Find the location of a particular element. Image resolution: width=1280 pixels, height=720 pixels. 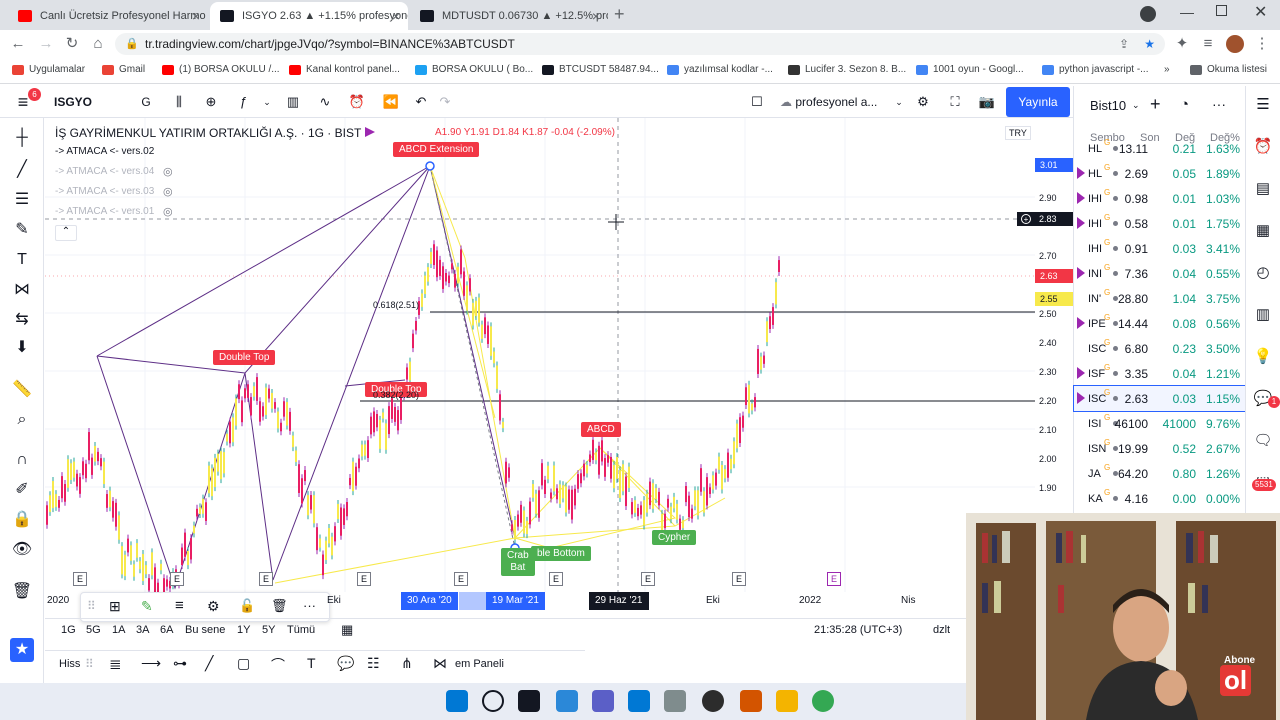

extensions-icon: ✦ is located at coordinates (1182, 44).